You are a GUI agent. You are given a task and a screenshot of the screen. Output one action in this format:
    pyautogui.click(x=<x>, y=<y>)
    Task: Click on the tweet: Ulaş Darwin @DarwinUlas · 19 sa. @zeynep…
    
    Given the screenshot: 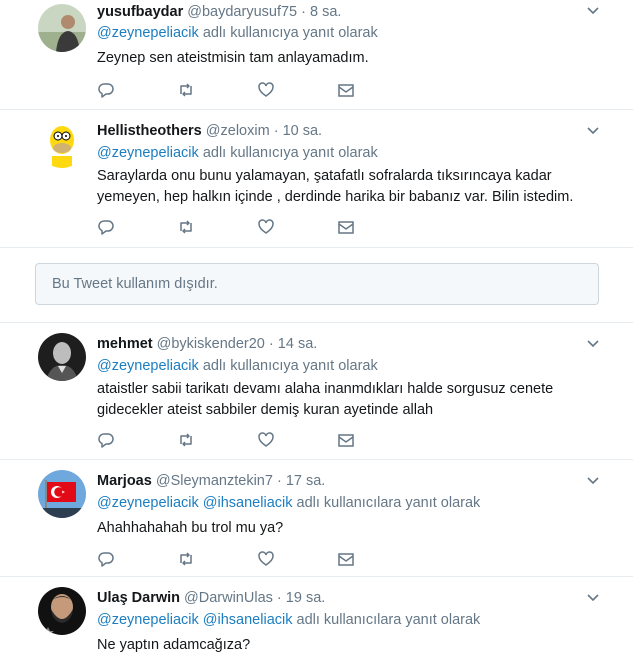 What is the action you would take?
    pyautogui.click(x=316, y=619)
    